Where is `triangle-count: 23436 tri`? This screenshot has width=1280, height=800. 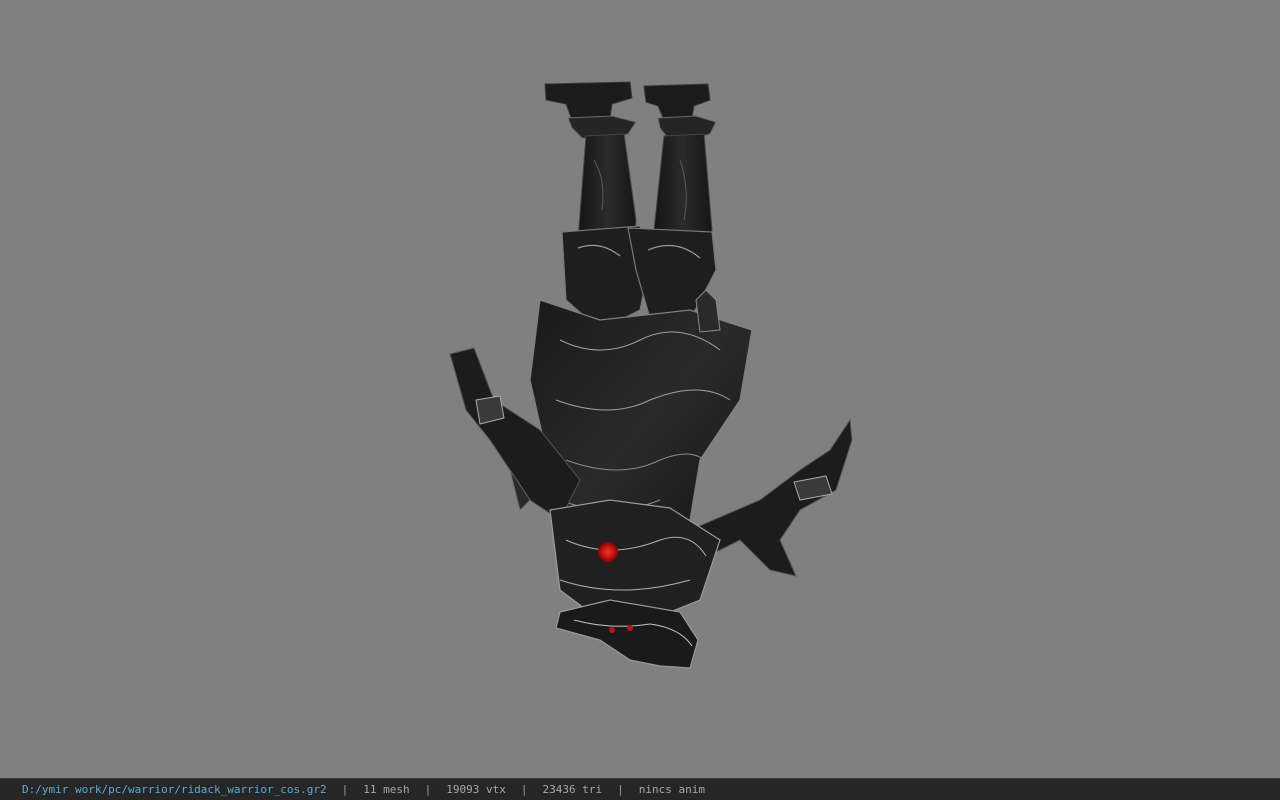 triangle-count: 23436 tri is located at coordinates (572, 789).